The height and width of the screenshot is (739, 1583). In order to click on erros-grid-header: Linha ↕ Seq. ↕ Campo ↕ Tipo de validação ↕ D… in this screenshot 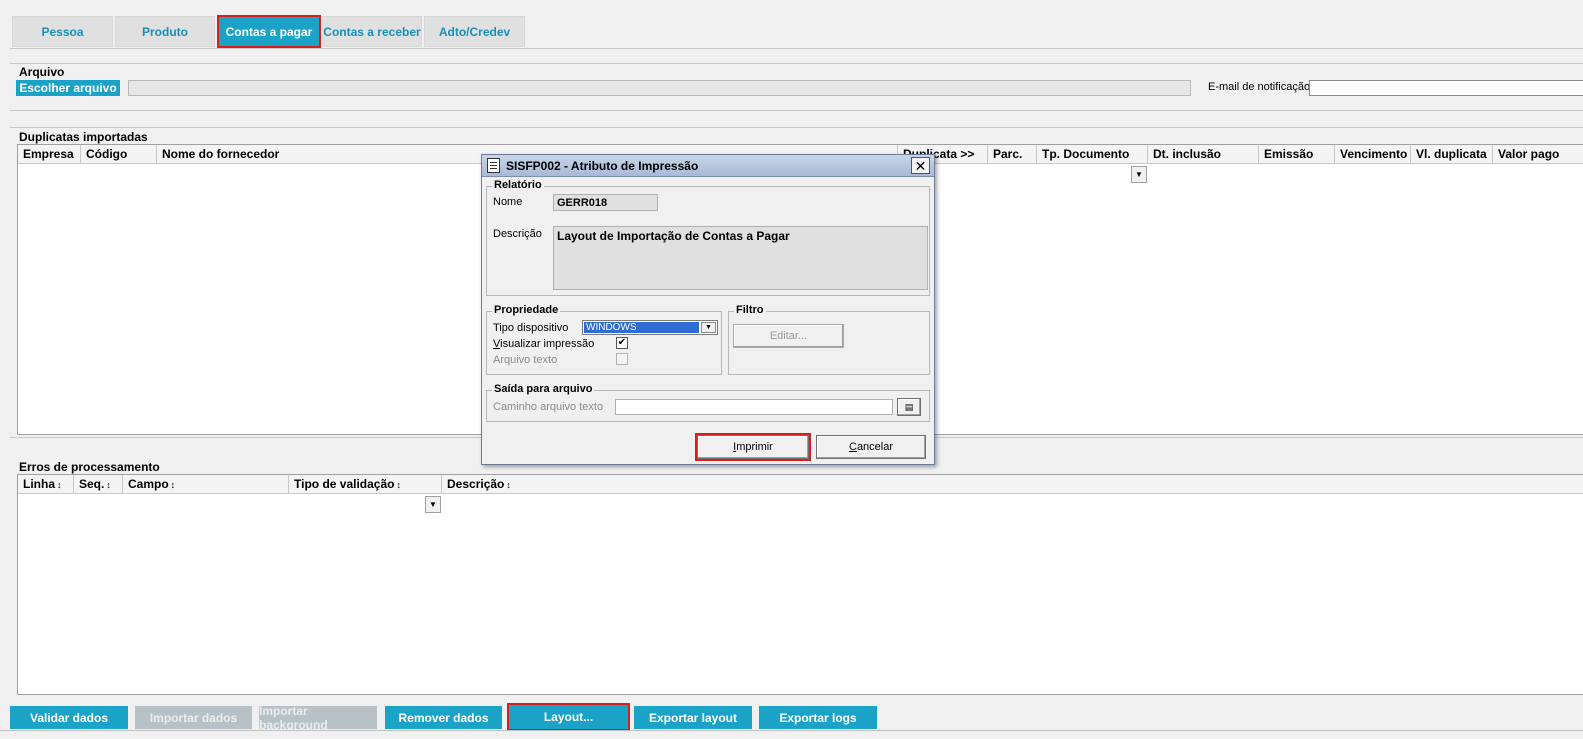, I will do `click(800, 484)`.